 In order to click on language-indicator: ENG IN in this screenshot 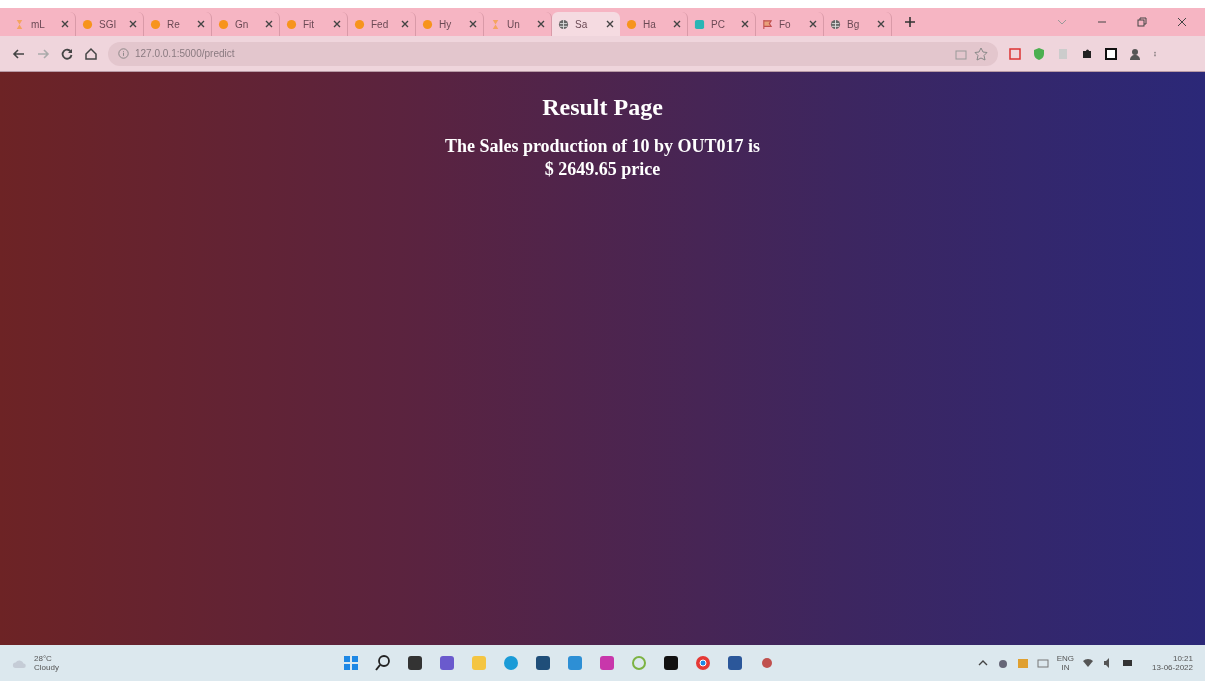, I will do `click(1065, 663)`.